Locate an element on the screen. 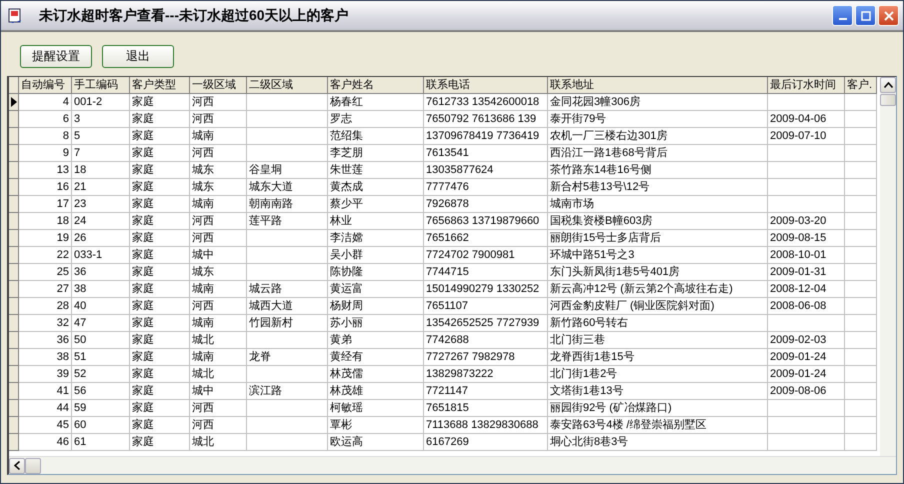  table-cell: 东门头新凤街1巷5号401房 is located at coordinates (658, 272).